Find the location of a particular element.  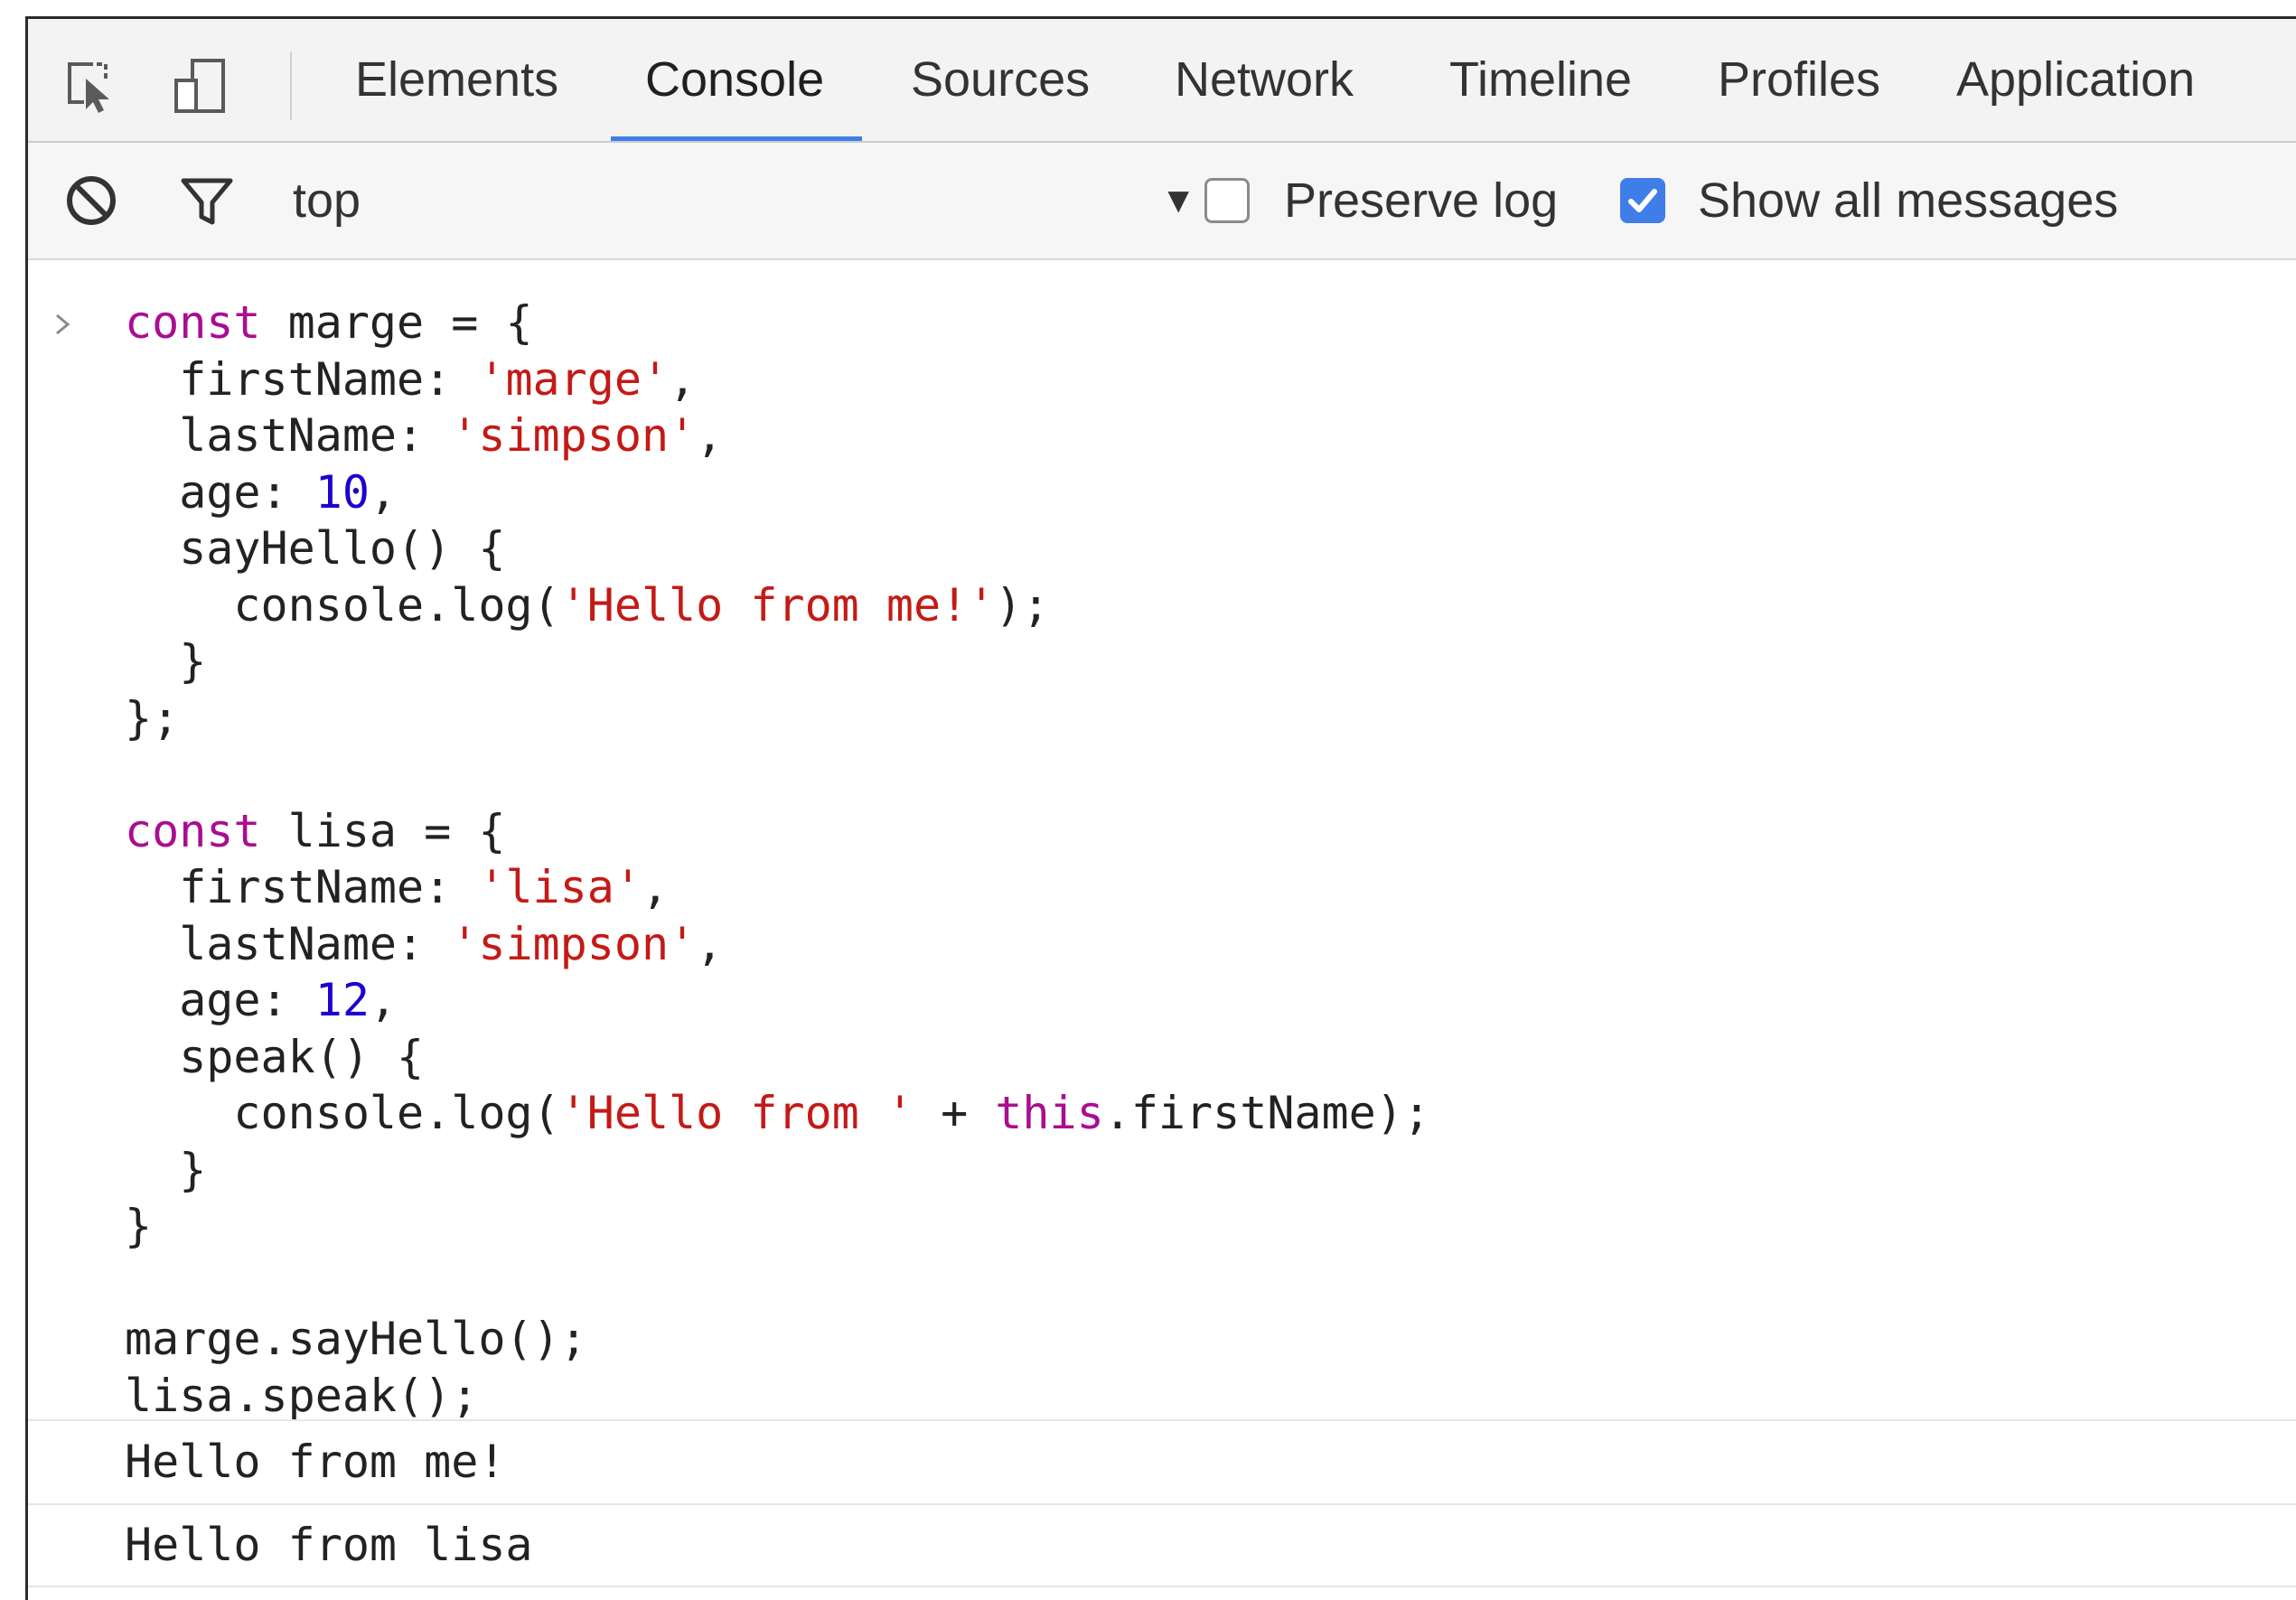

filter-button is located at coordinates (207, 200).